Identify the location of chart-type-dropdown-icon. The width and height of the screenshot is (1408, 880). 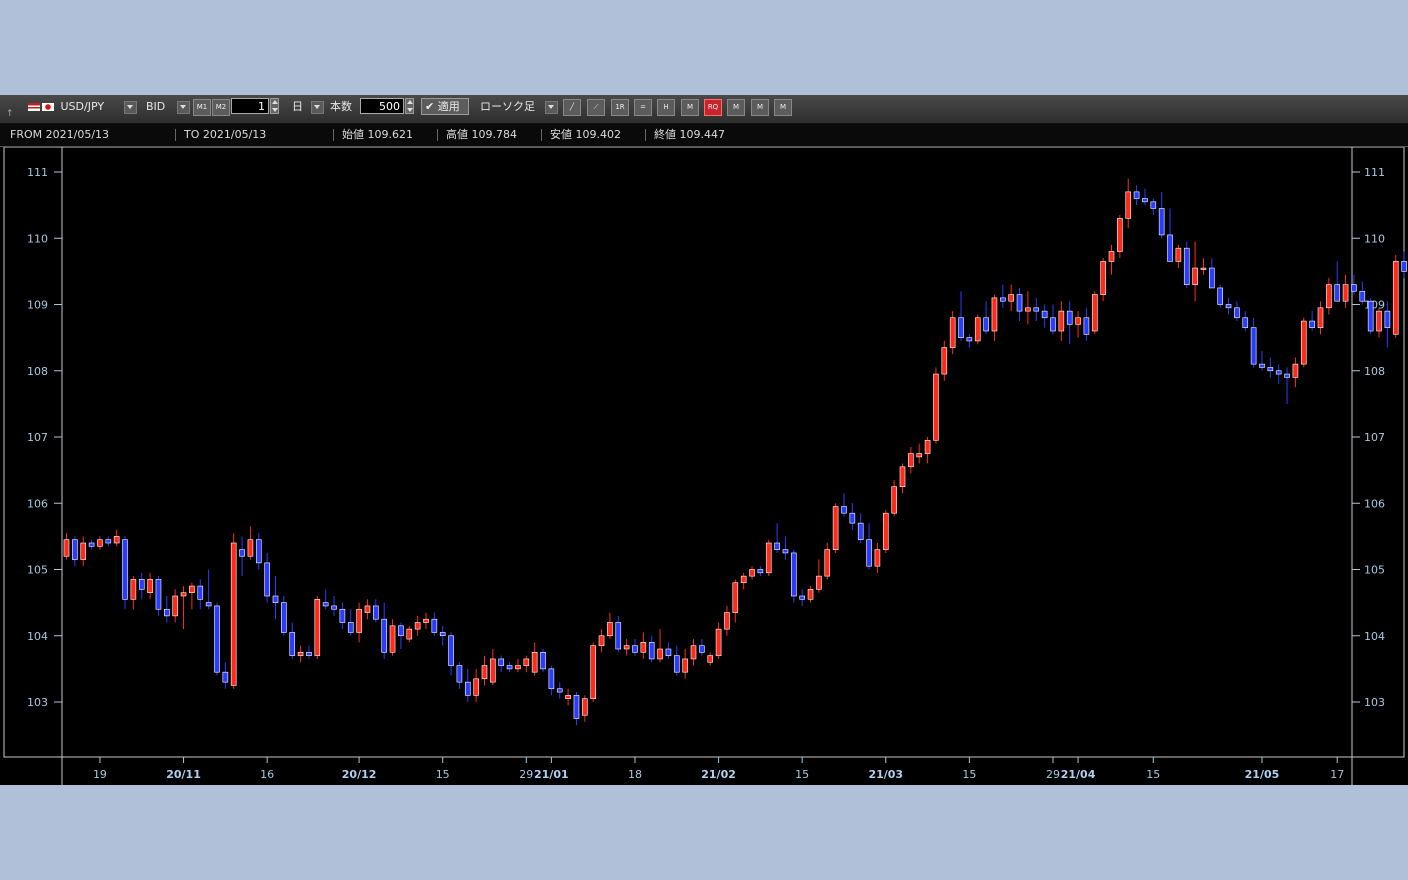
(551, 107).